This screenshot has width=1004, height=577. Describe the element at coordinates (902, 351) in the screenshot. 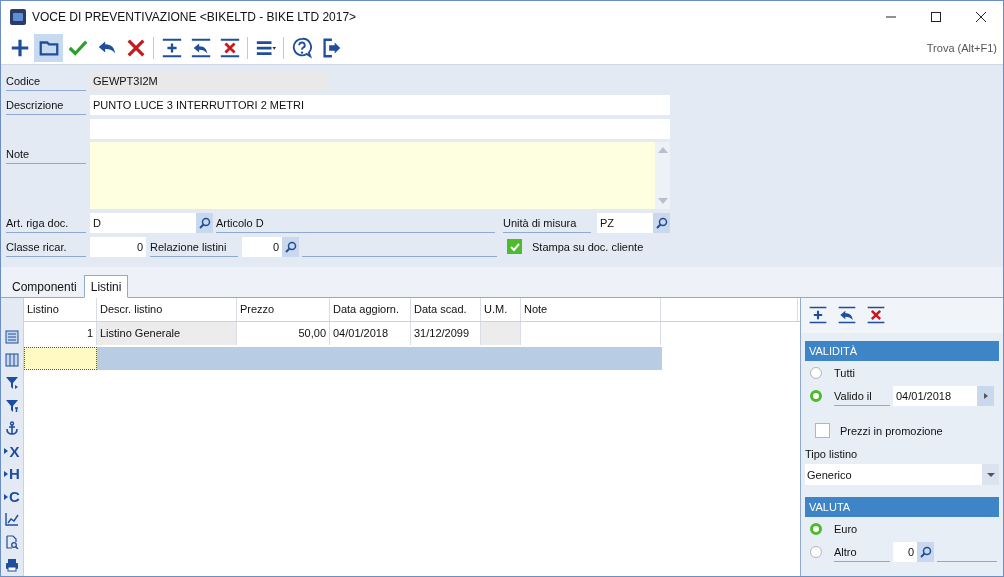

I see `section-header: VALIDITÀ` at that location.